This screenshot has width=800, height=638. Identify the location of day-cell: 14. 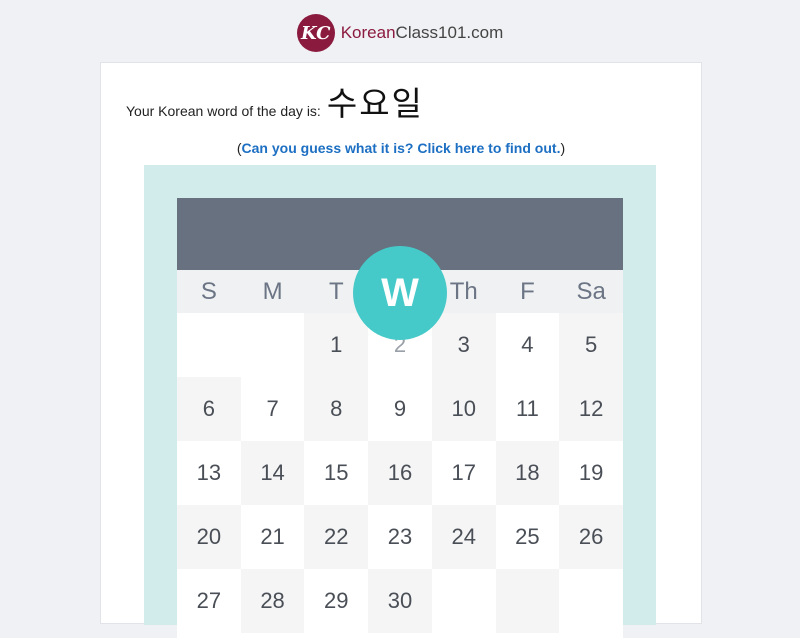
(272, 473).